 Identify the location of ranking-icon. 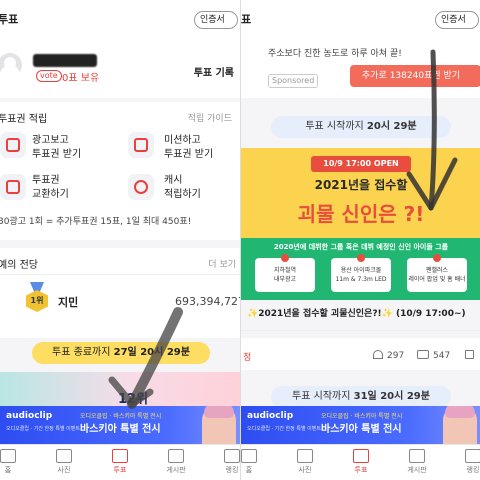
(232, 456).